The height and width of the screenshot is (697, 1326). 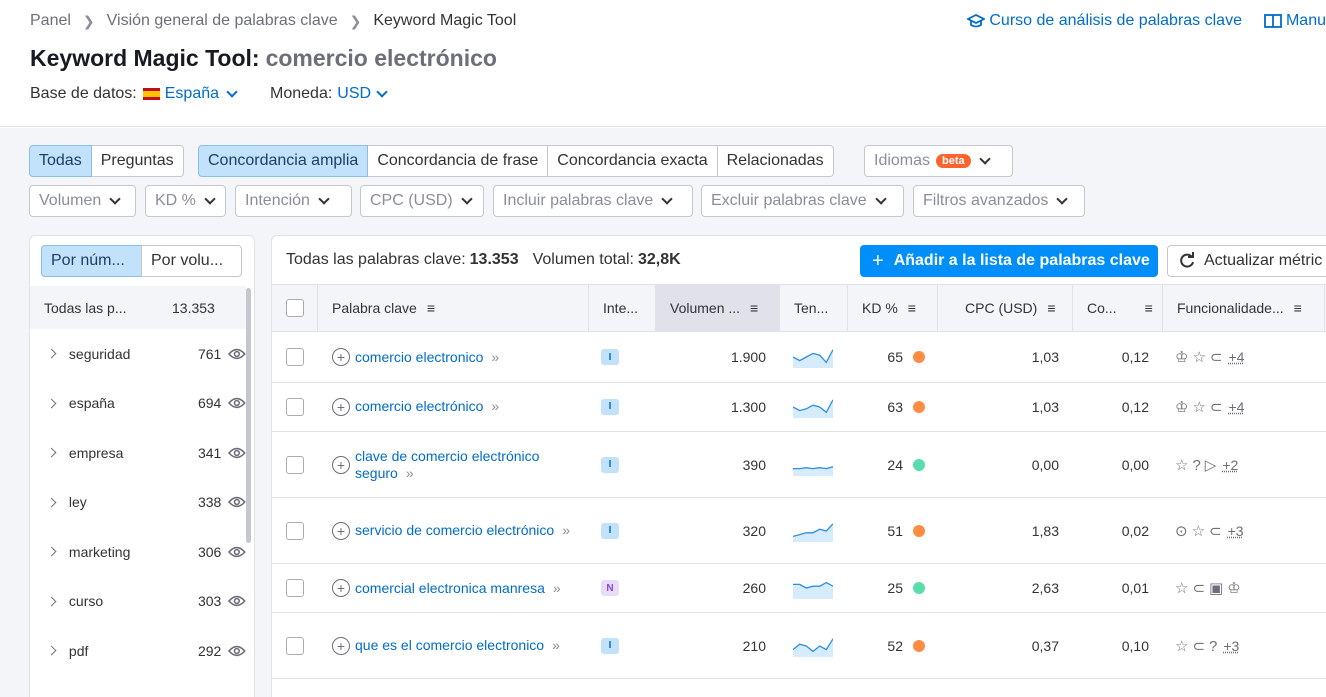 What do you see at coordinates (1198, 465) in the screenshot?
I see `serp-feature-icons: ☆?▷` at bounding box center [1198, 465].